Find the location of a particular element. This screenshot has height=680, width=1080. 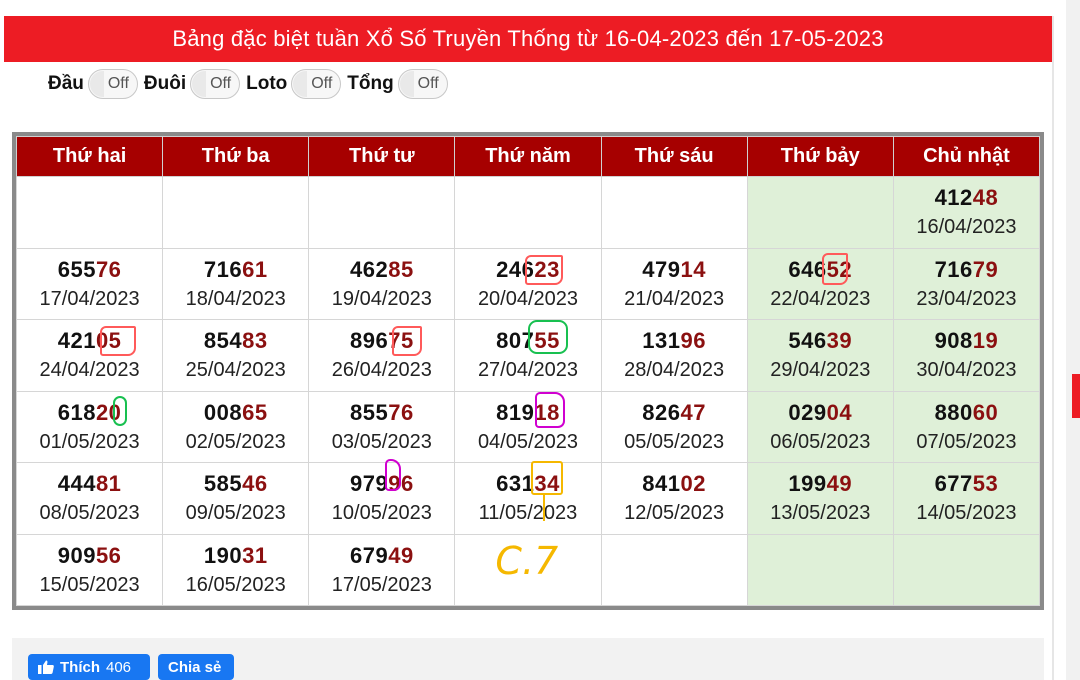

day-cell-saturday: 64652 22/04/2023 is located at coordinates (820, 283).